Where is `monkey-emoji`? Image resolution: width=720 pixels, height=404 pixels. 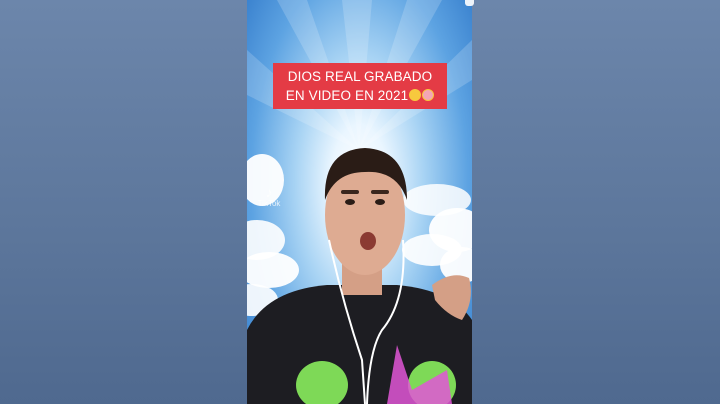
monkey-emoji is located at coordinates (428, 95).